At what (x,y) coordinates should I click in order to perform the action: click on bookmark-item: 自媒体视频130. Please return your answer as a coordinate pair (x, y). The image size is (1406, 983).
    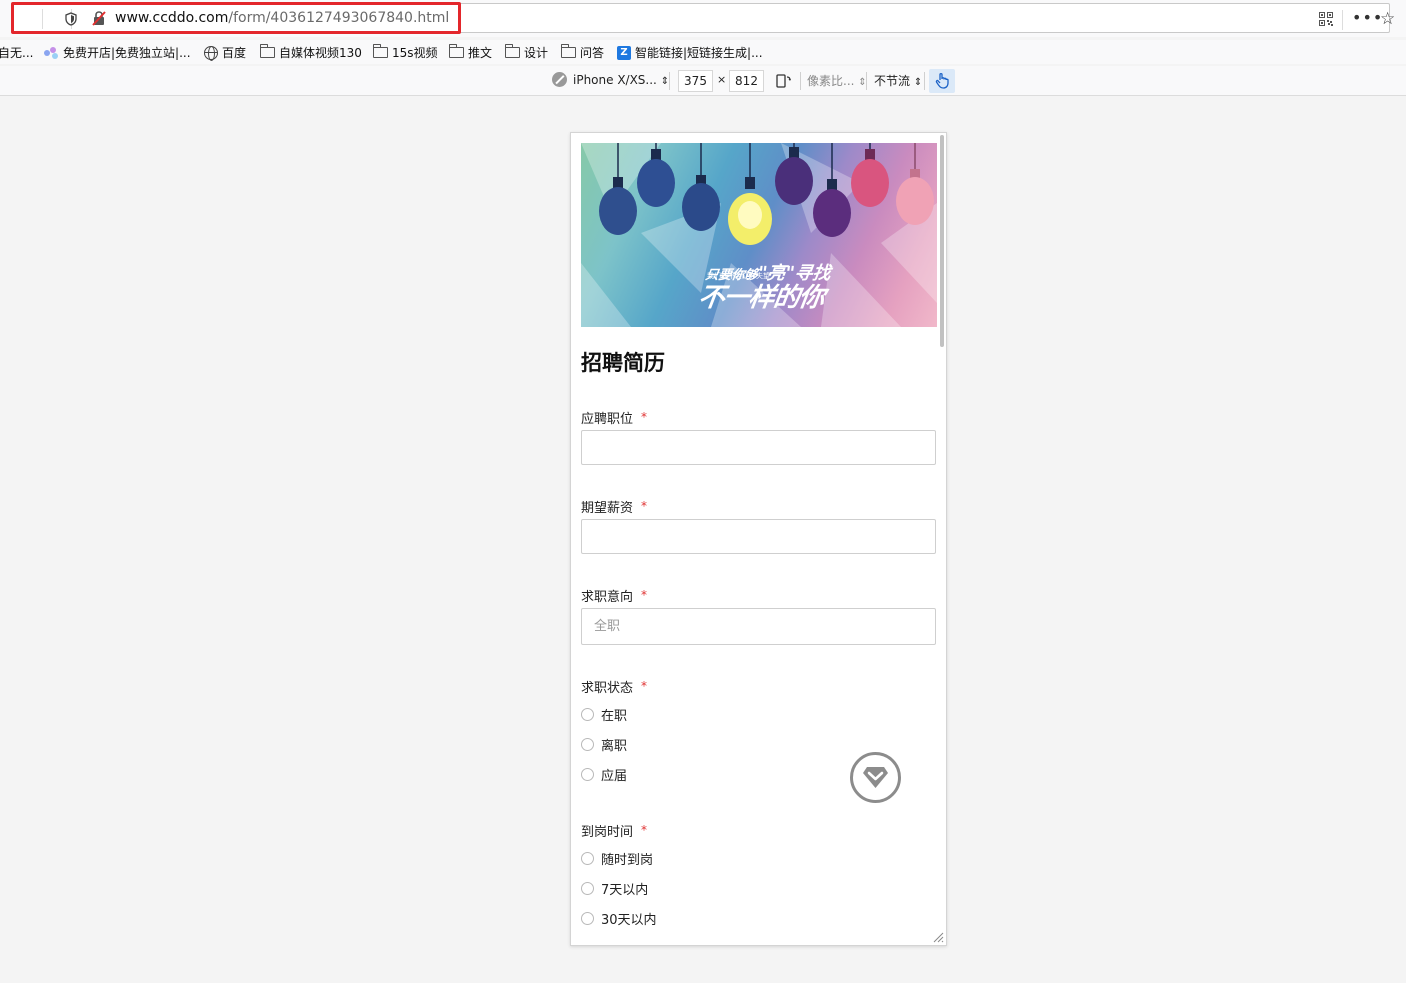
    Looking at the image, I should click on (311, 52).